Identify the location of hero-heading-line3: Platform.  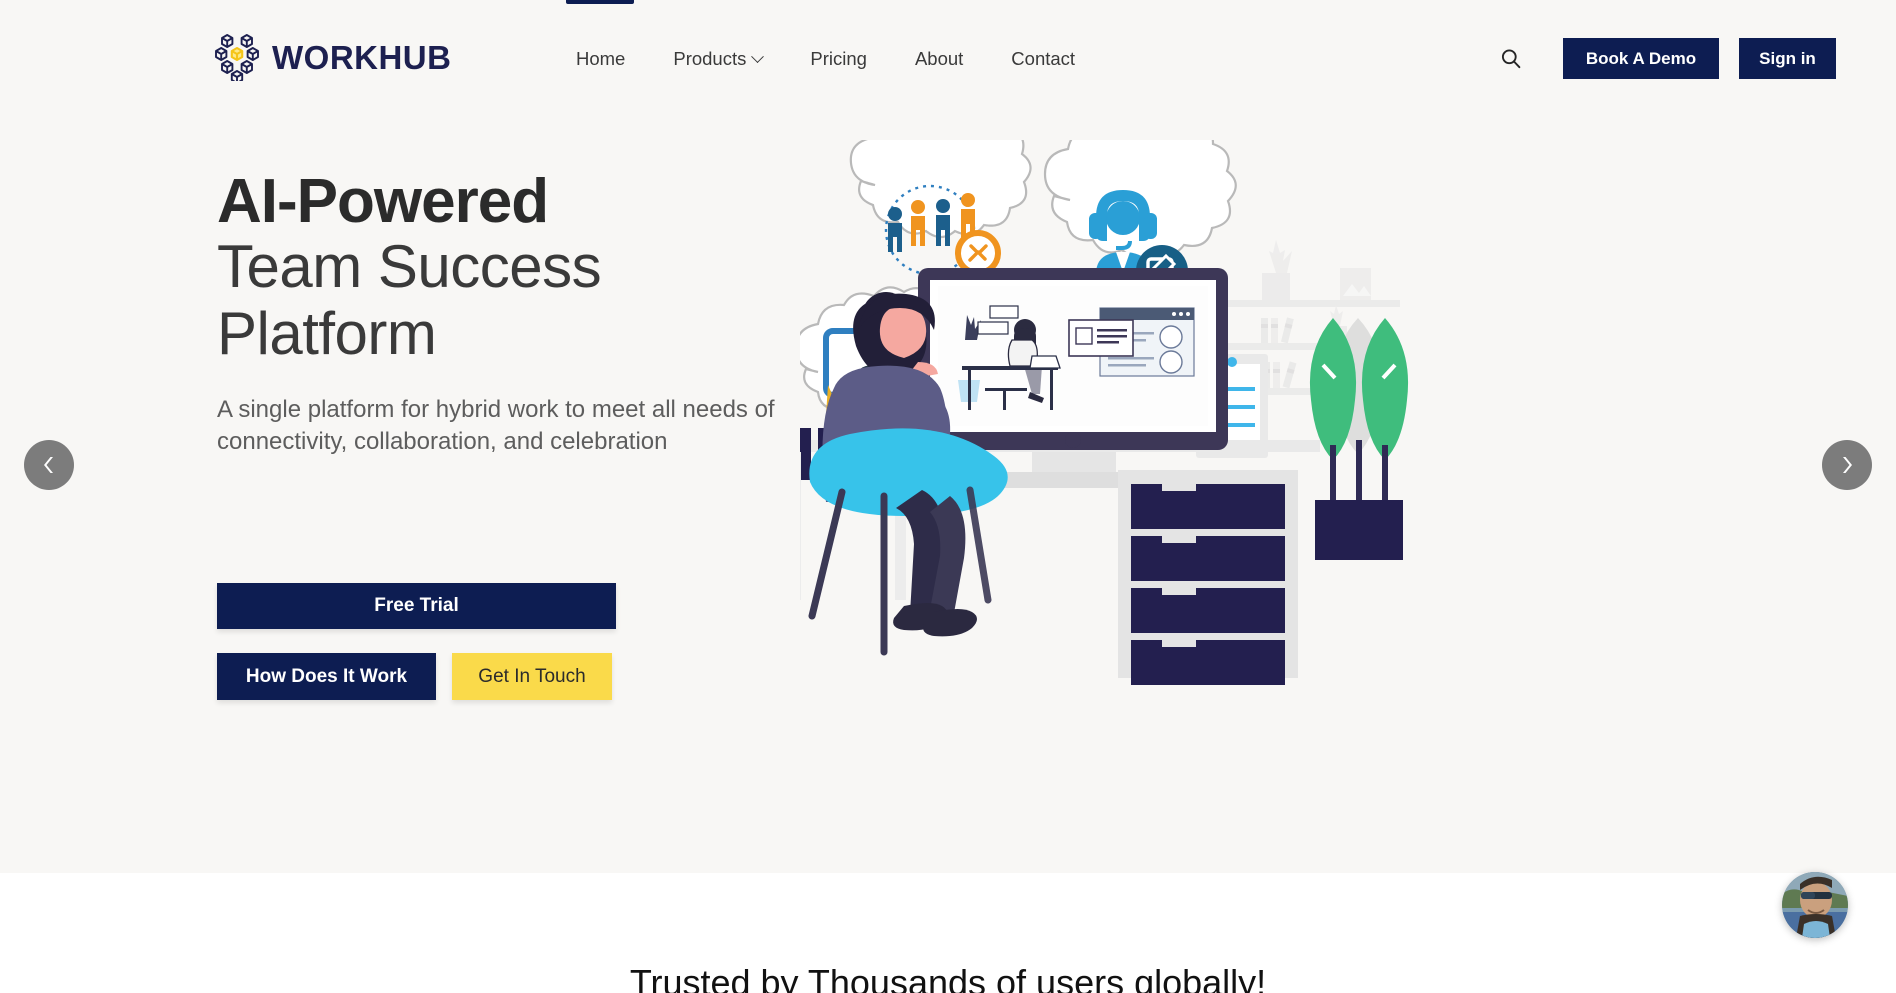
(327, 334).